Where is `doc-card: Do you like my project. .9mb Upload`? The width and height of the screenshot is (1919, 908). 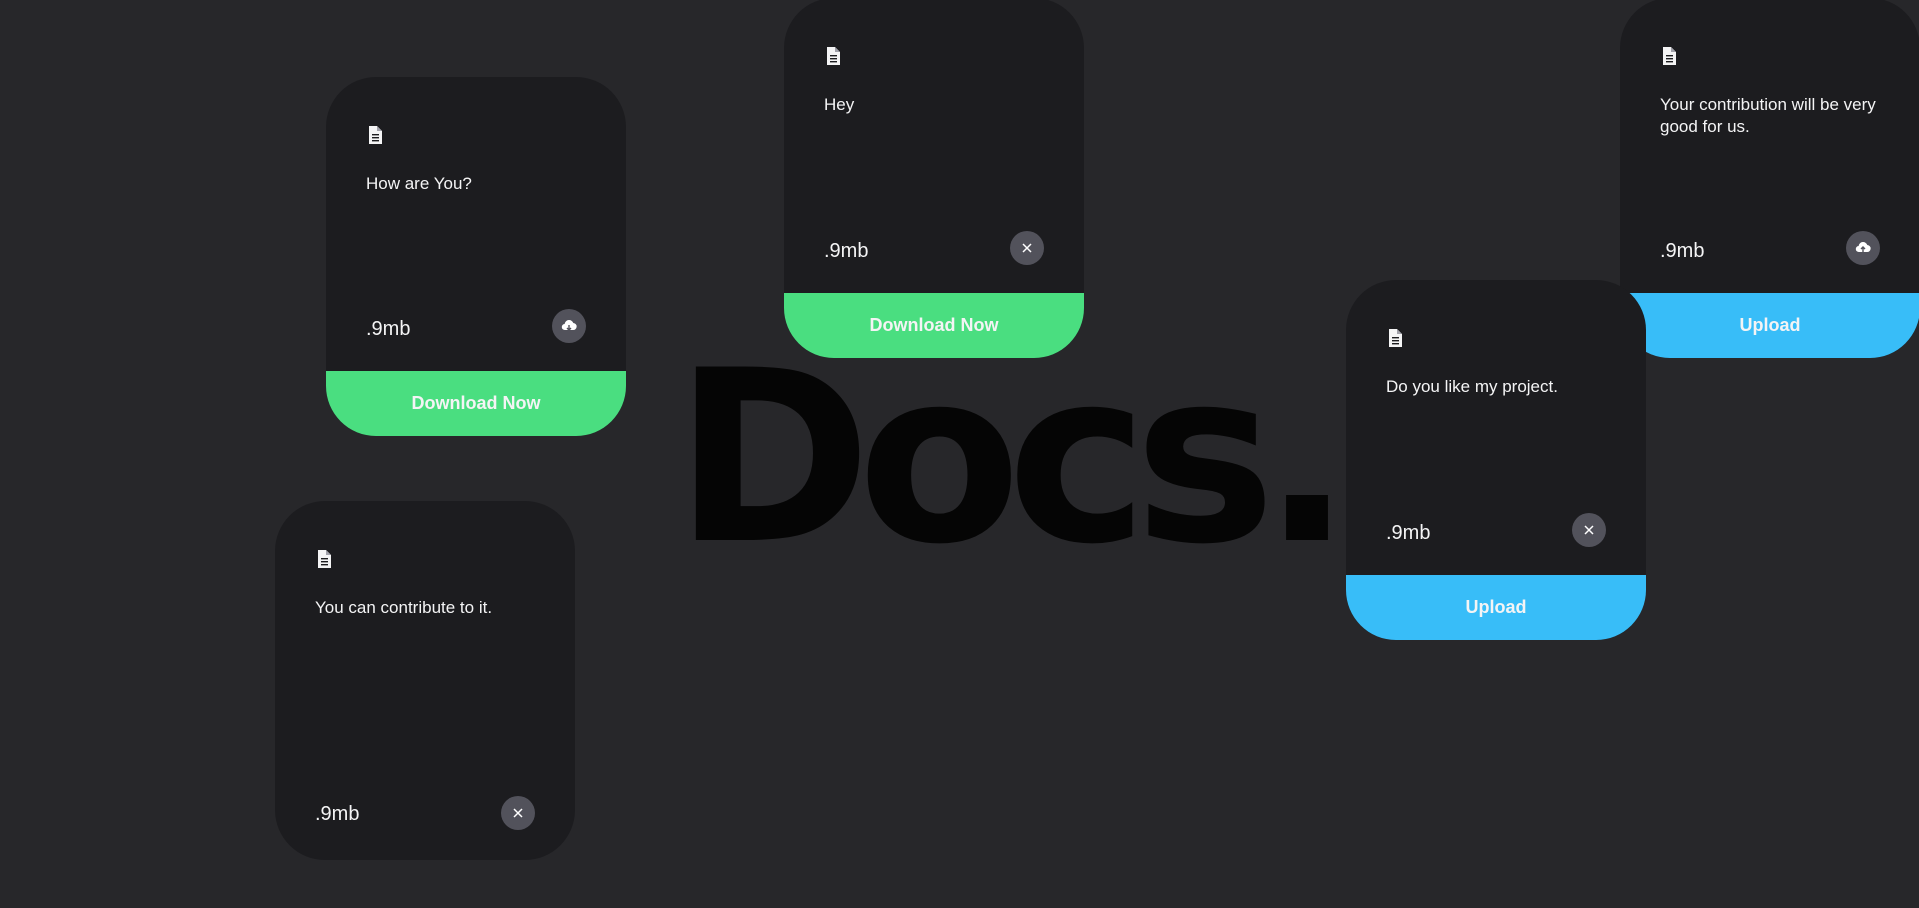
doc-card: Do you like my project. .9mb Upload is located at coordinates (1496, 460).